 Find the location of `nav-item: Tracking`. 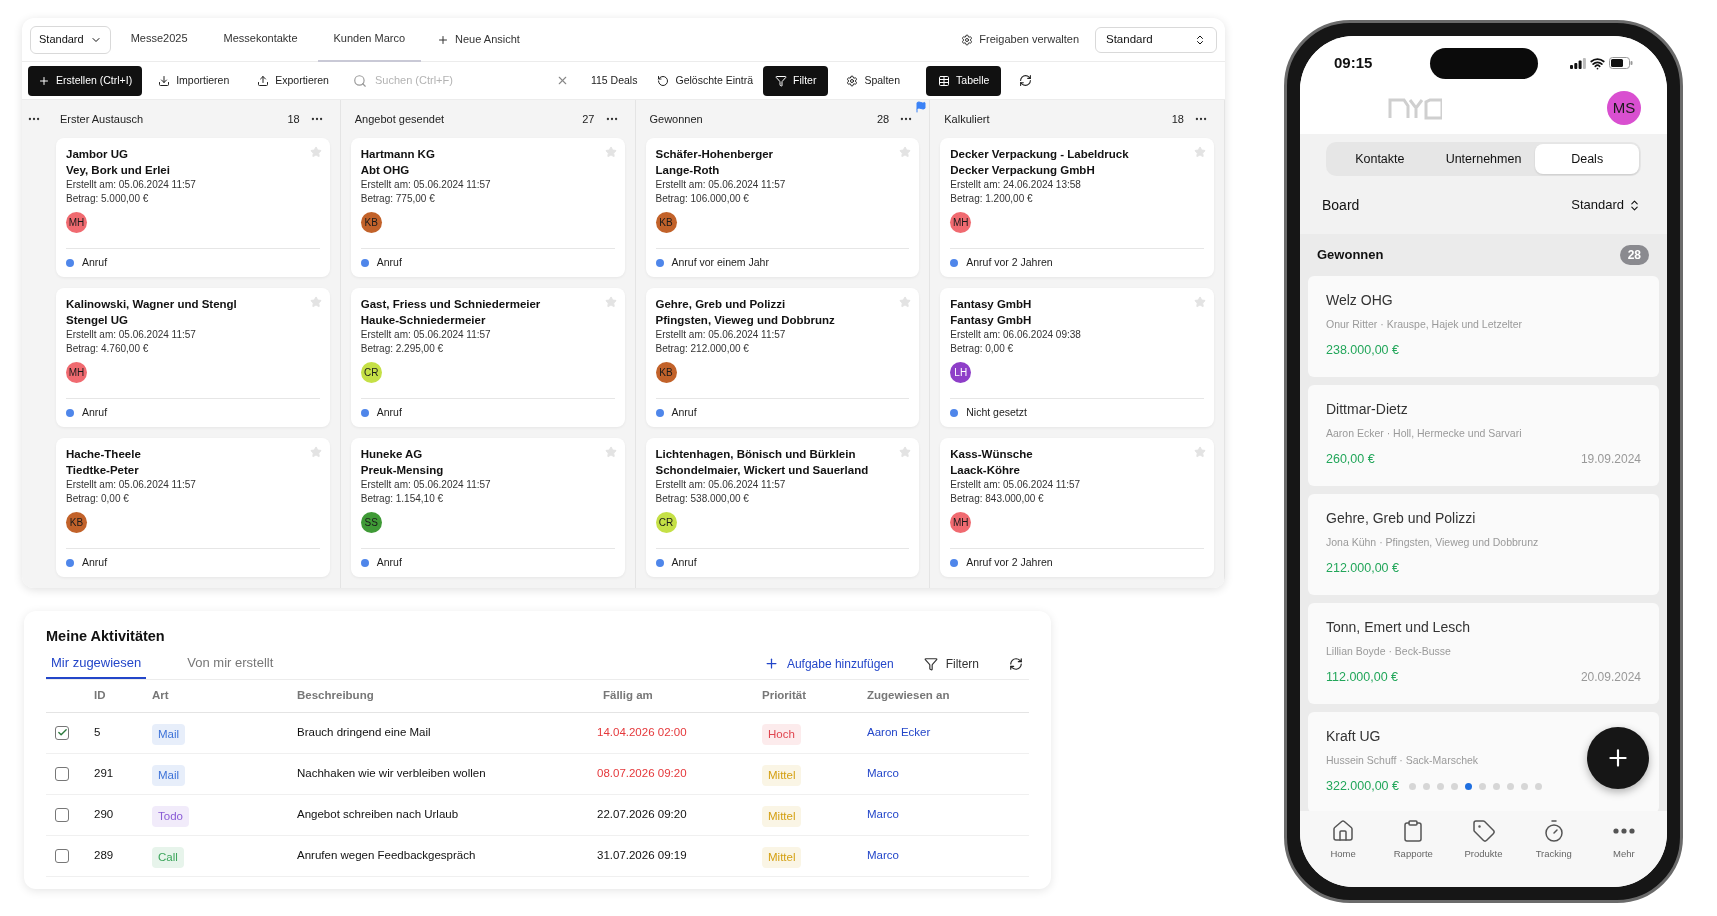

nav-item: Tracking is located at coordinates (1553, 853).